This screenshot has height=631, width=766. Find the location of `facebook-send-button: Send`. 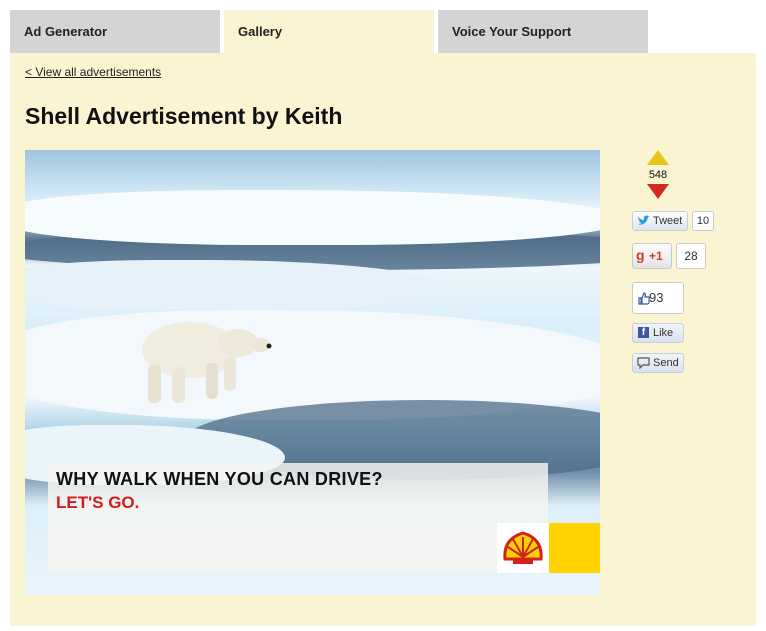

facebook-send-button: Send is located at coordinates (658, 363).